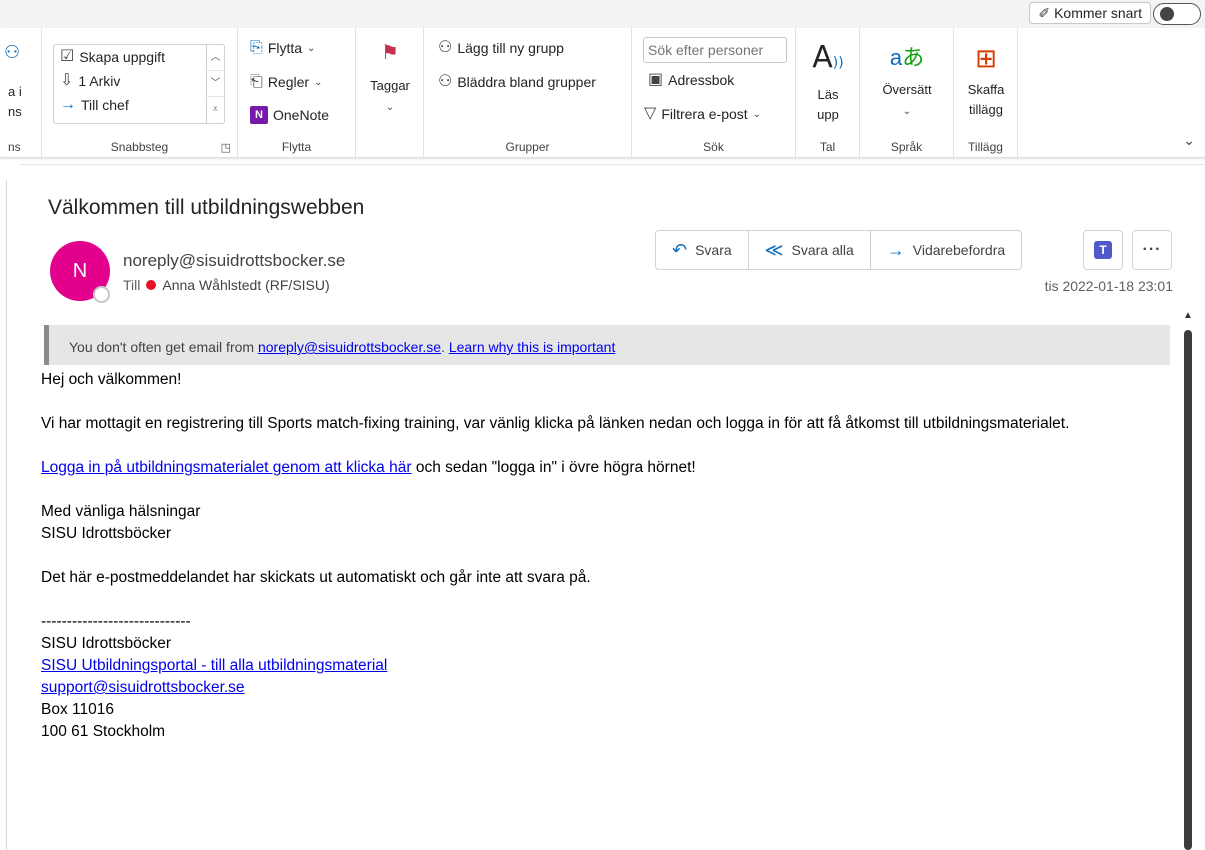 The image size is (1205, 850). I want to click on reply-icon: ↶, so click(680, 250).